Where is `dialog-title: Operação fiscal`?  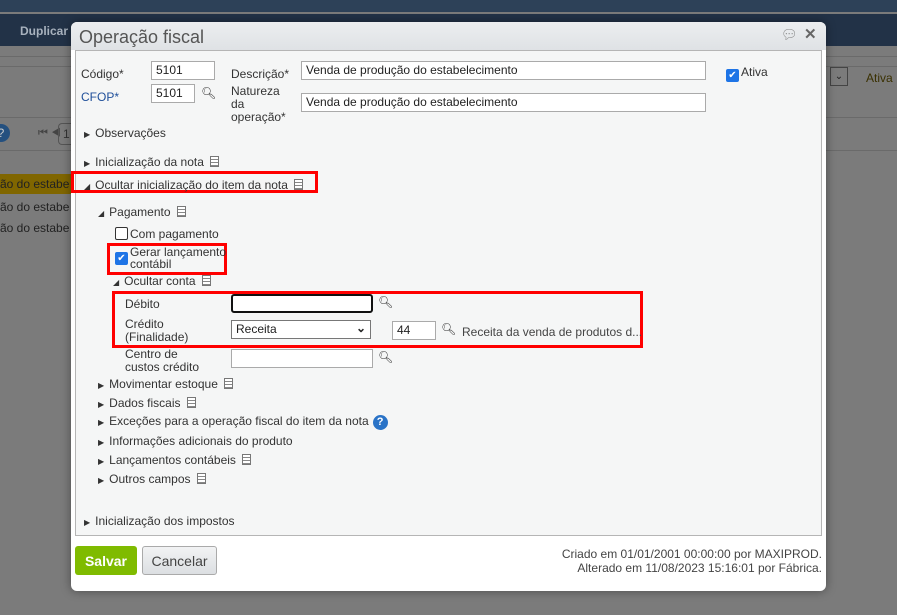 dialog-title: Operação fiscal is located at coordinates (142, 37).